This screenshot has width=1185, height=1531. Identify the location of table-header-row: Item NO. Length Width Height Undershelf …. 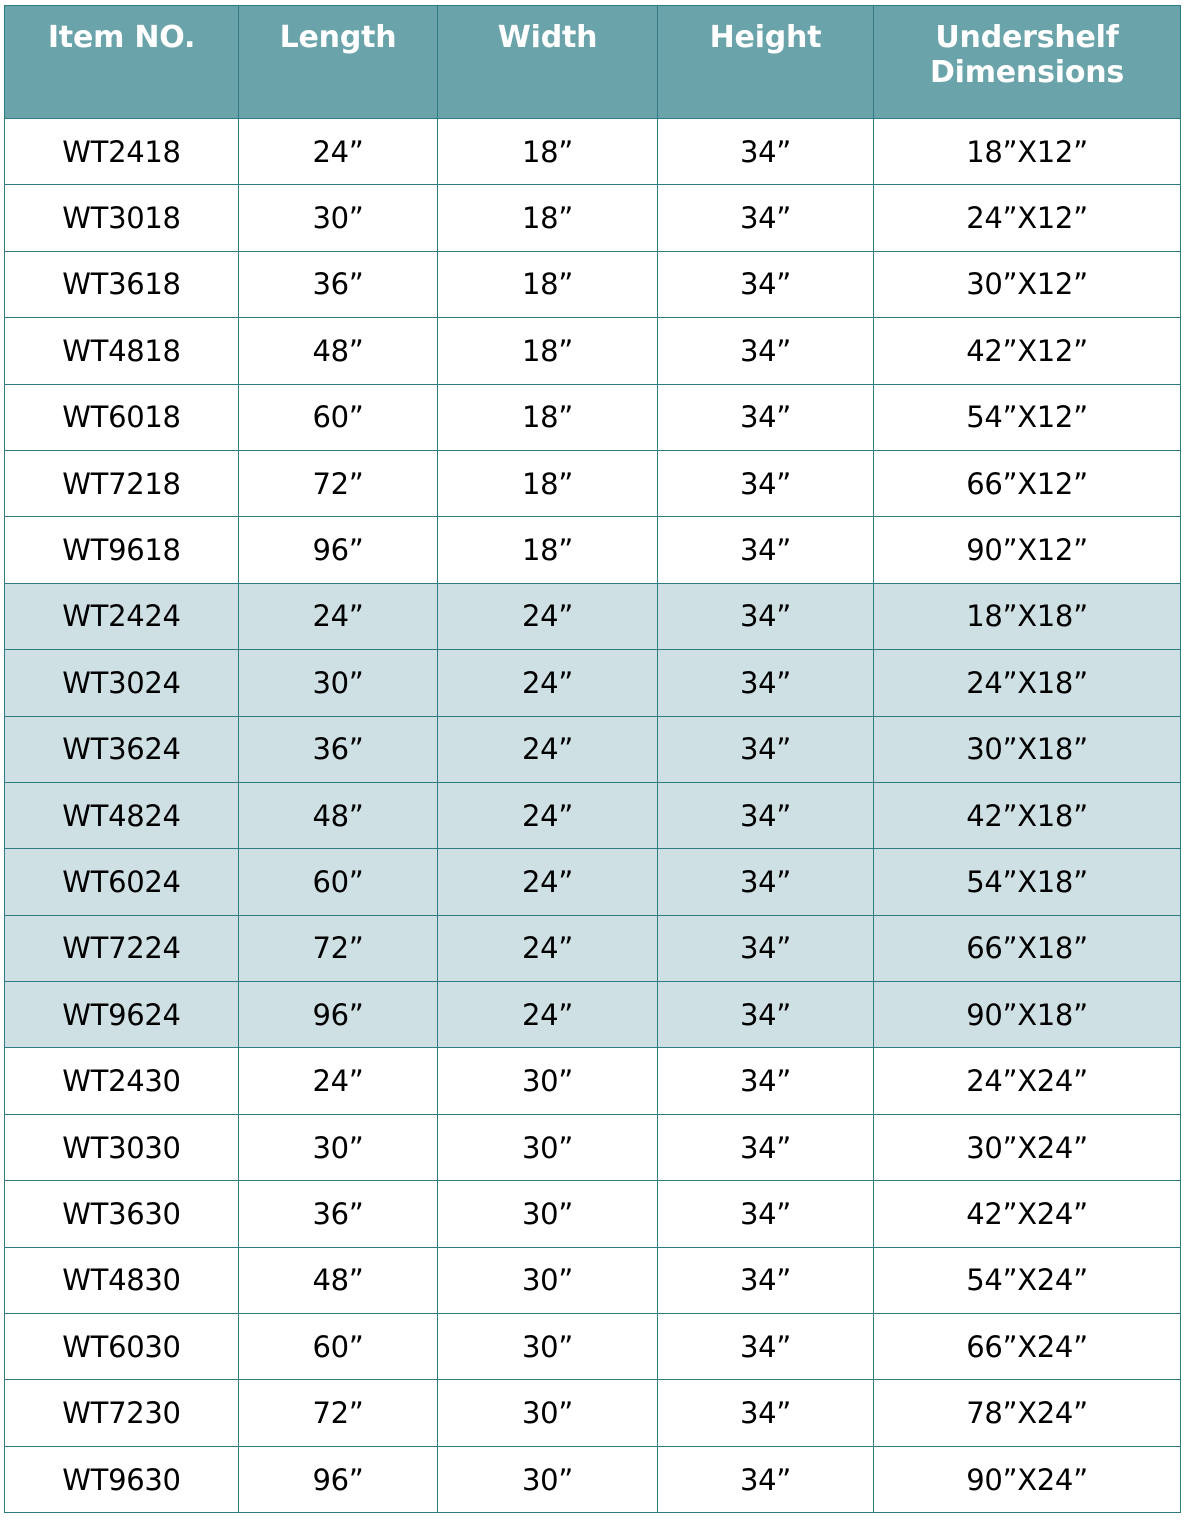
(592, 62).